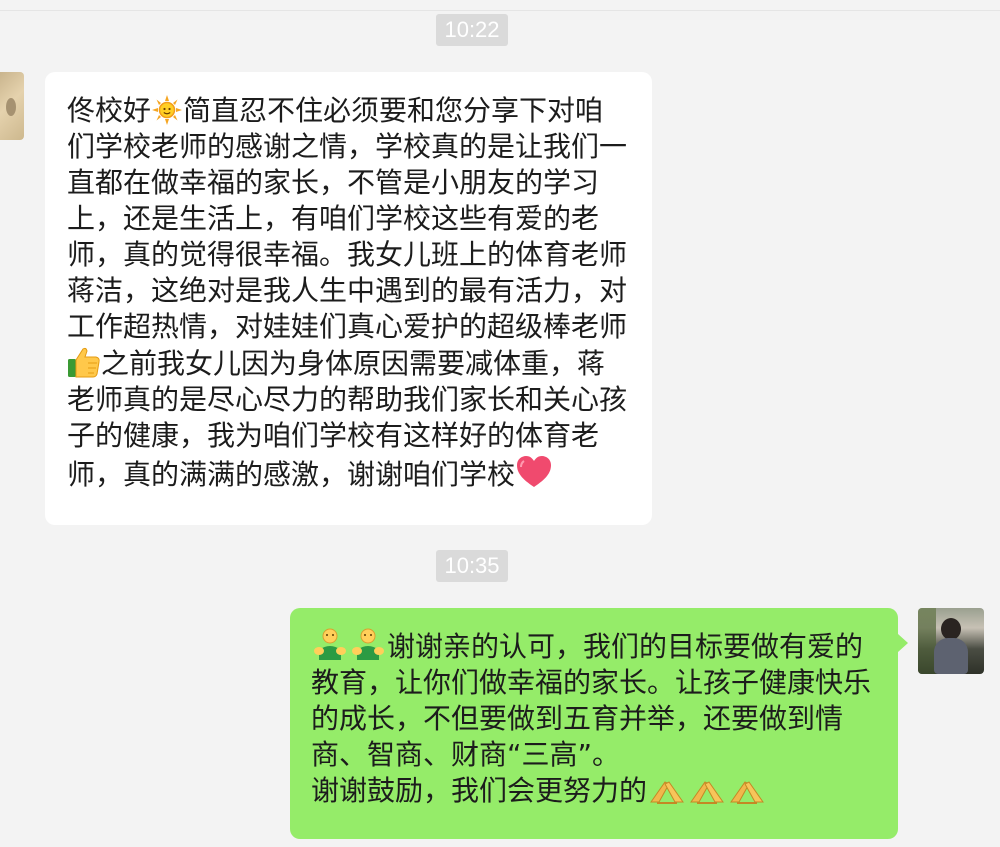  I want to click on sent-bubble-tail, so click(903, 643).